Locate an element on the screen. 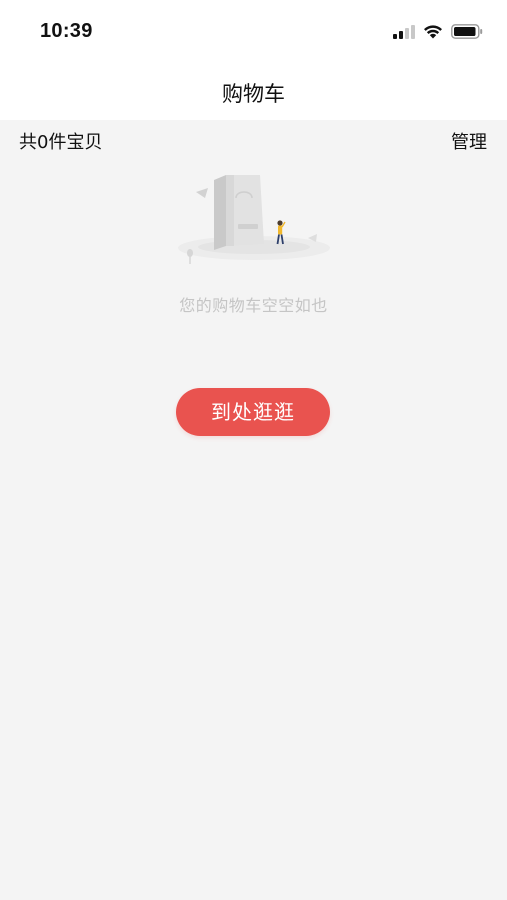 This screenshot has height=900, width=507. manage-button: 管理 is located at coordinates (469, 141).